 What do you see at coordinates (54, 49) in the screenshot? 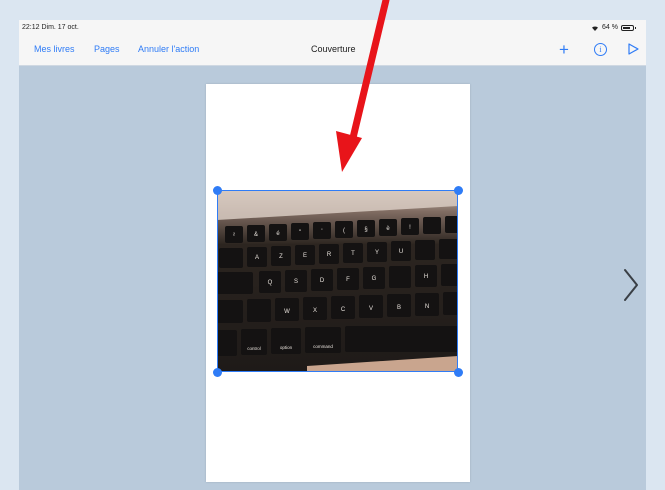
I see `my-books-link: Mes livres` at bounding box center [54, 49].